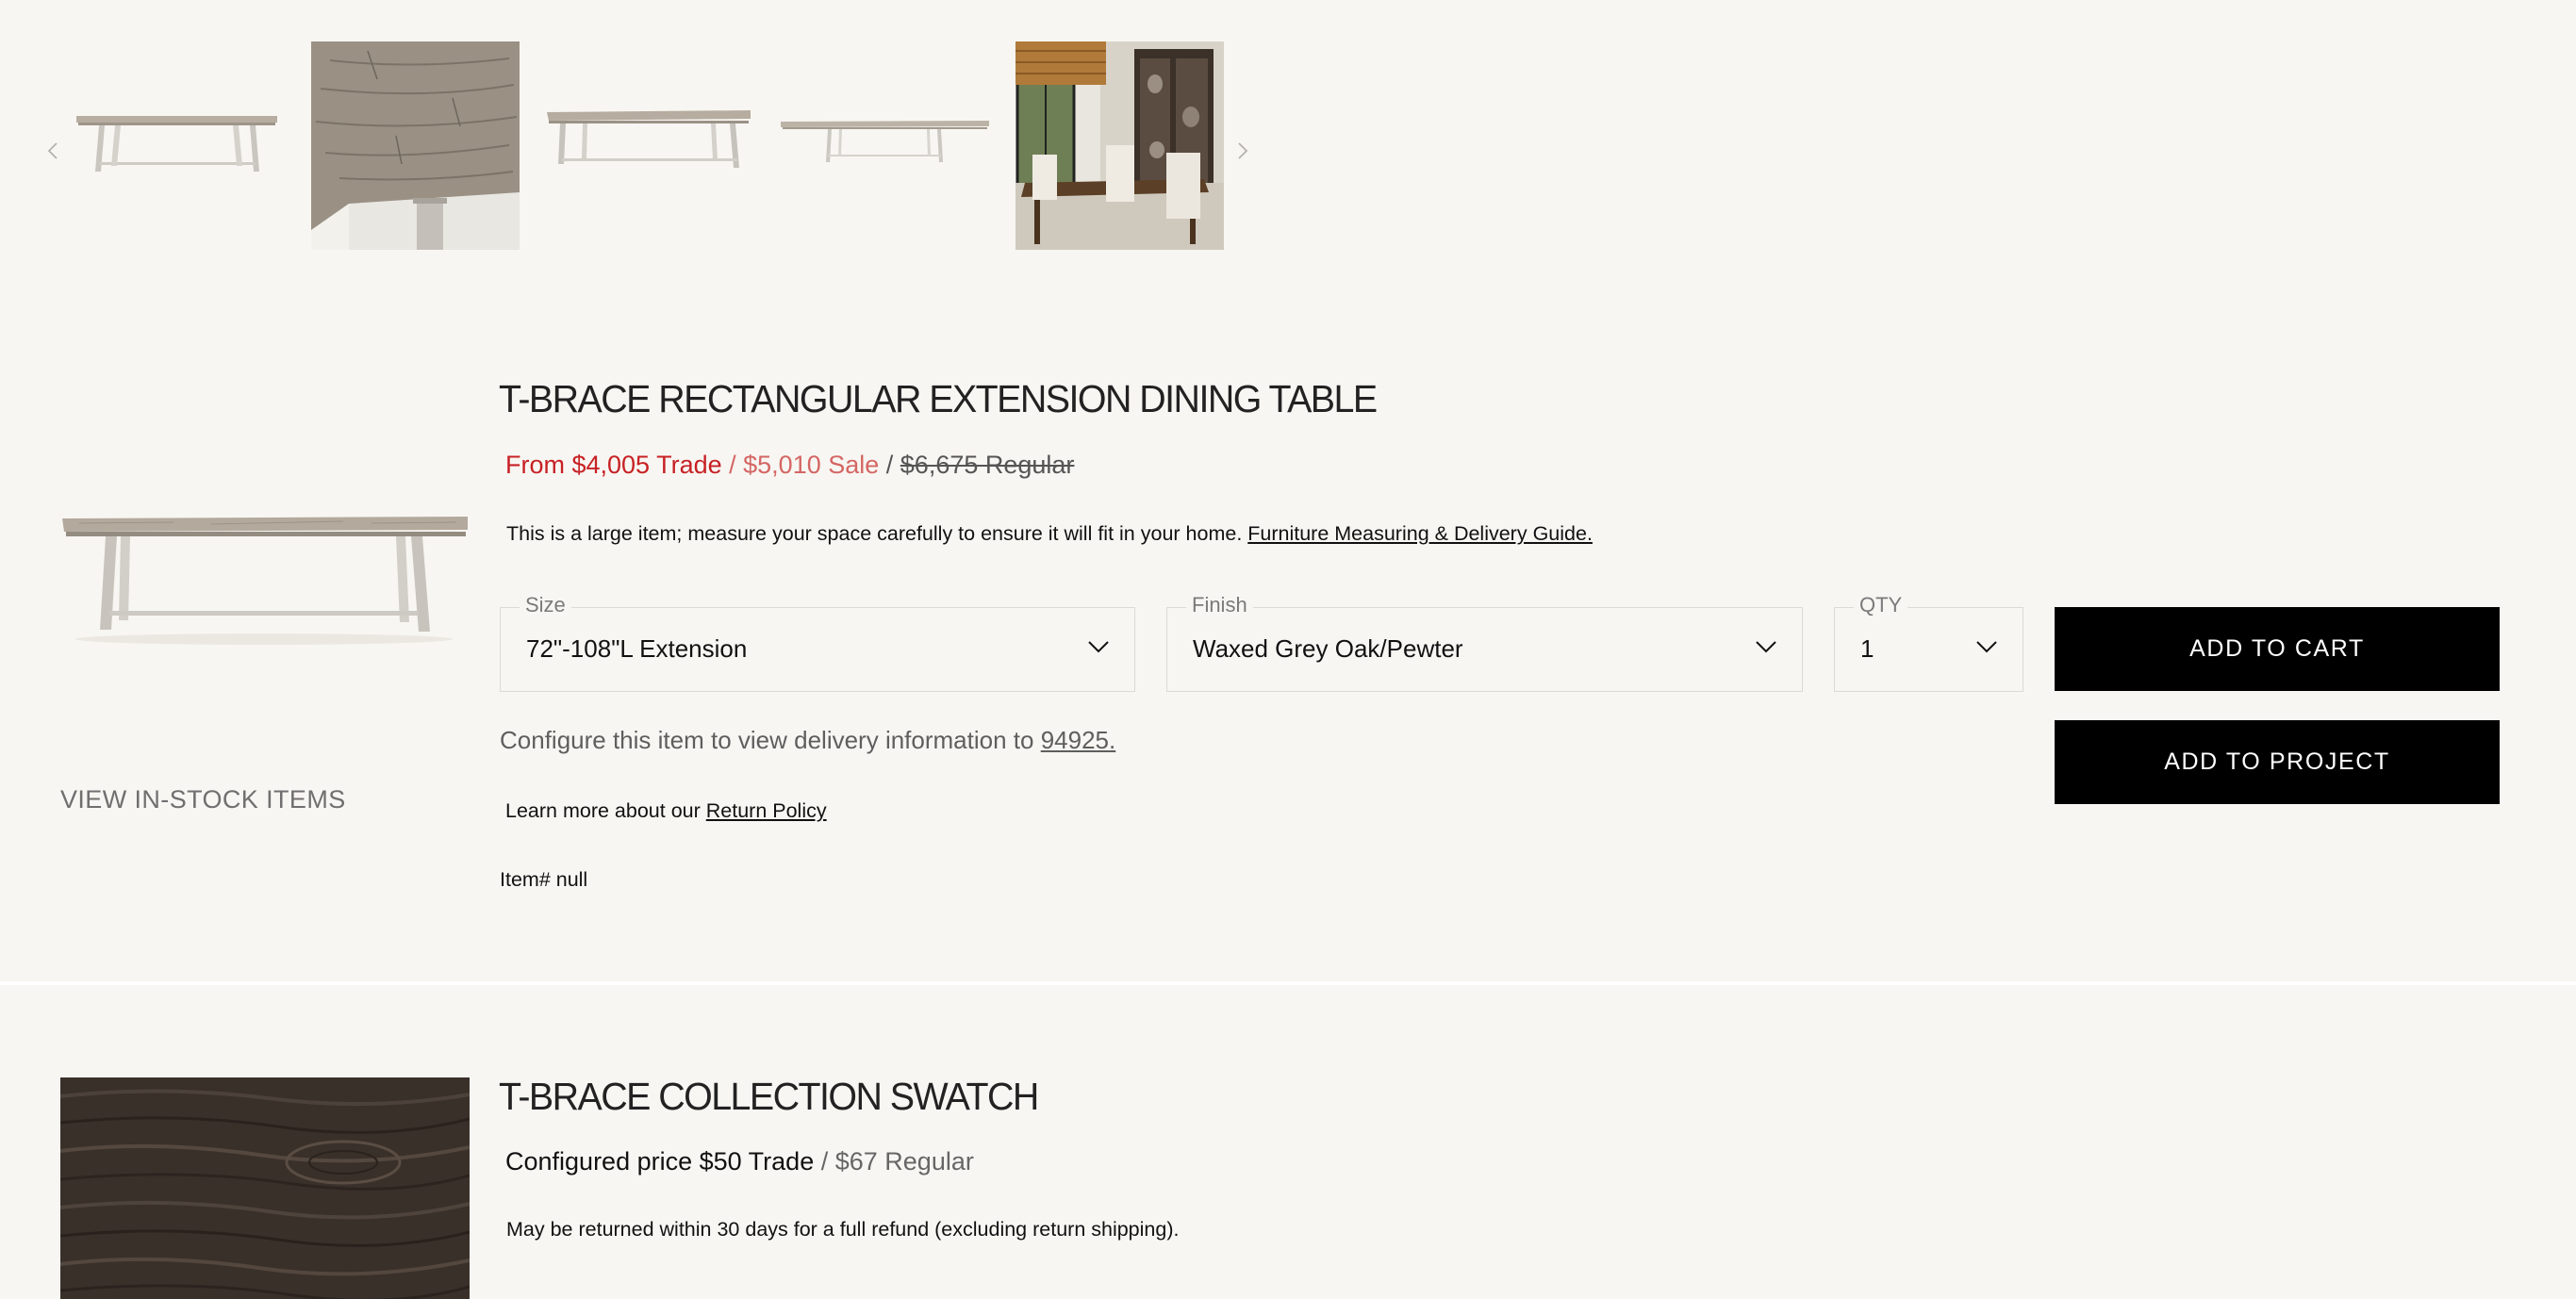 This screenshot has width=2576, height=1299. I want to click on swatch-image, so click(265, 1188).